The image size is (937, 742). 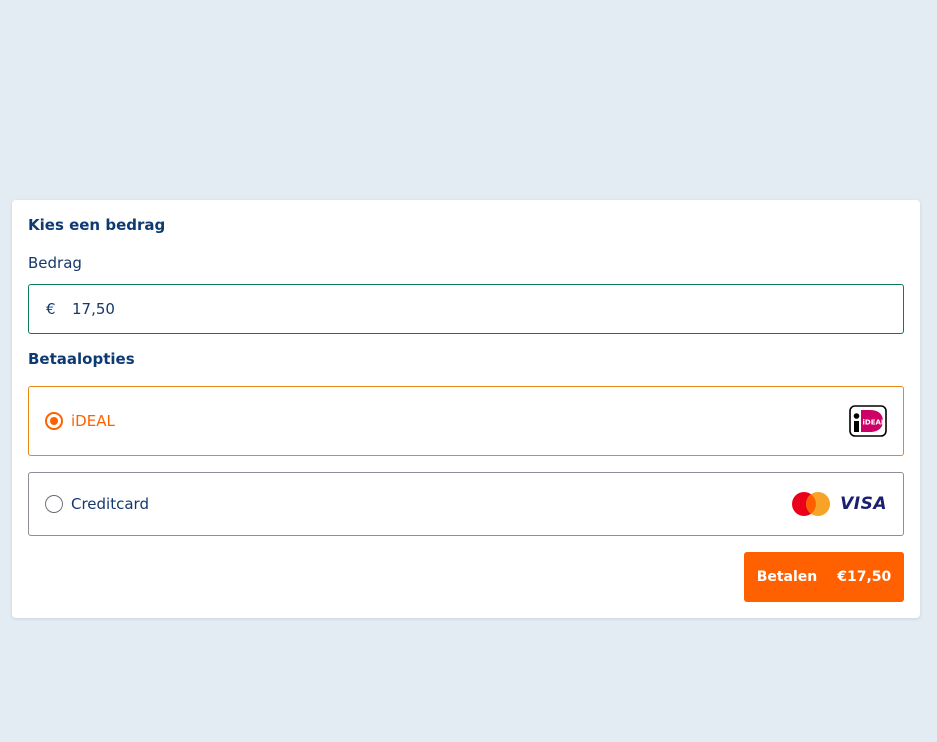 I want to click on ideal-radio-button, so click(x=54, y=421).